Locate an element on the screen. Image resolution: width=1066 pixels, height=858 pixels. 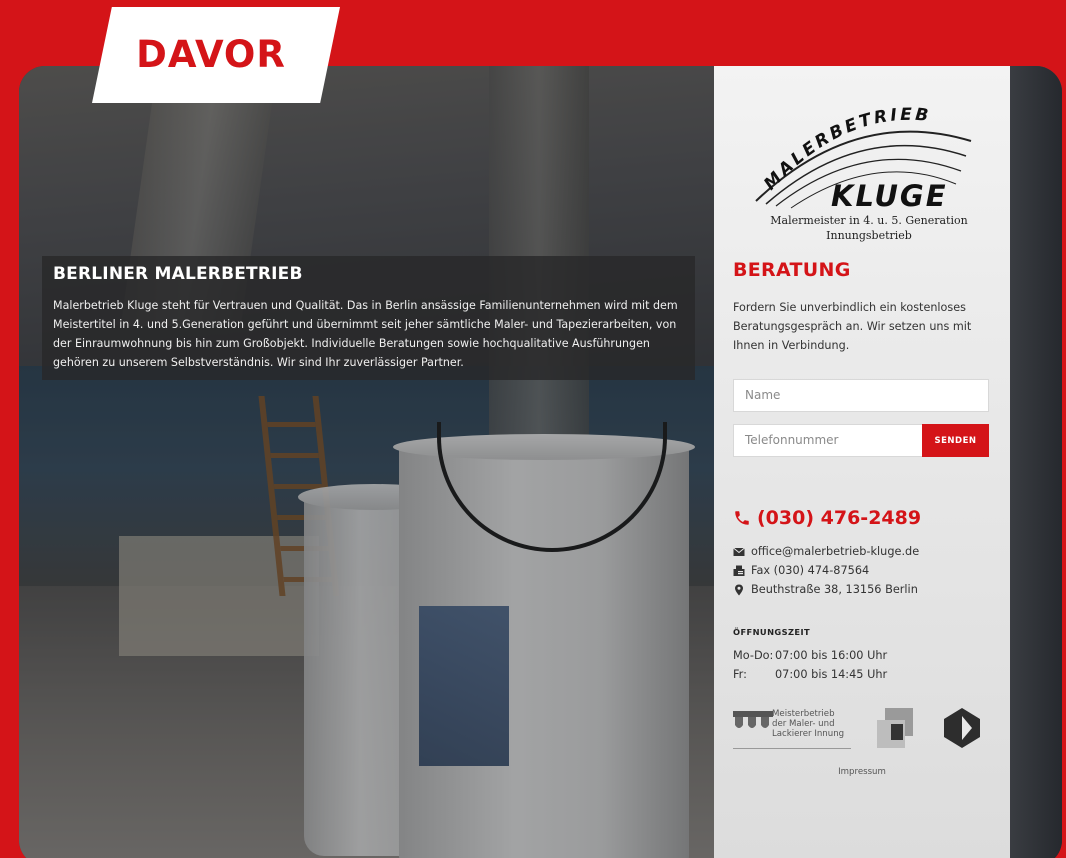
logo-name: KLUGE is located at coordinates (889, 196).